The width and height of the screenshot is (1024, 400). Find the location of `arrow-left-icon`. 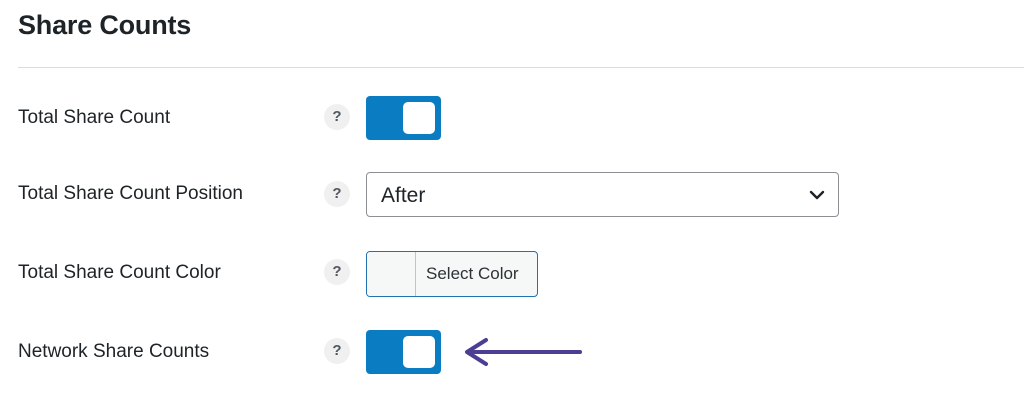

arrow-left-icon is located at coordinates (523, 352).